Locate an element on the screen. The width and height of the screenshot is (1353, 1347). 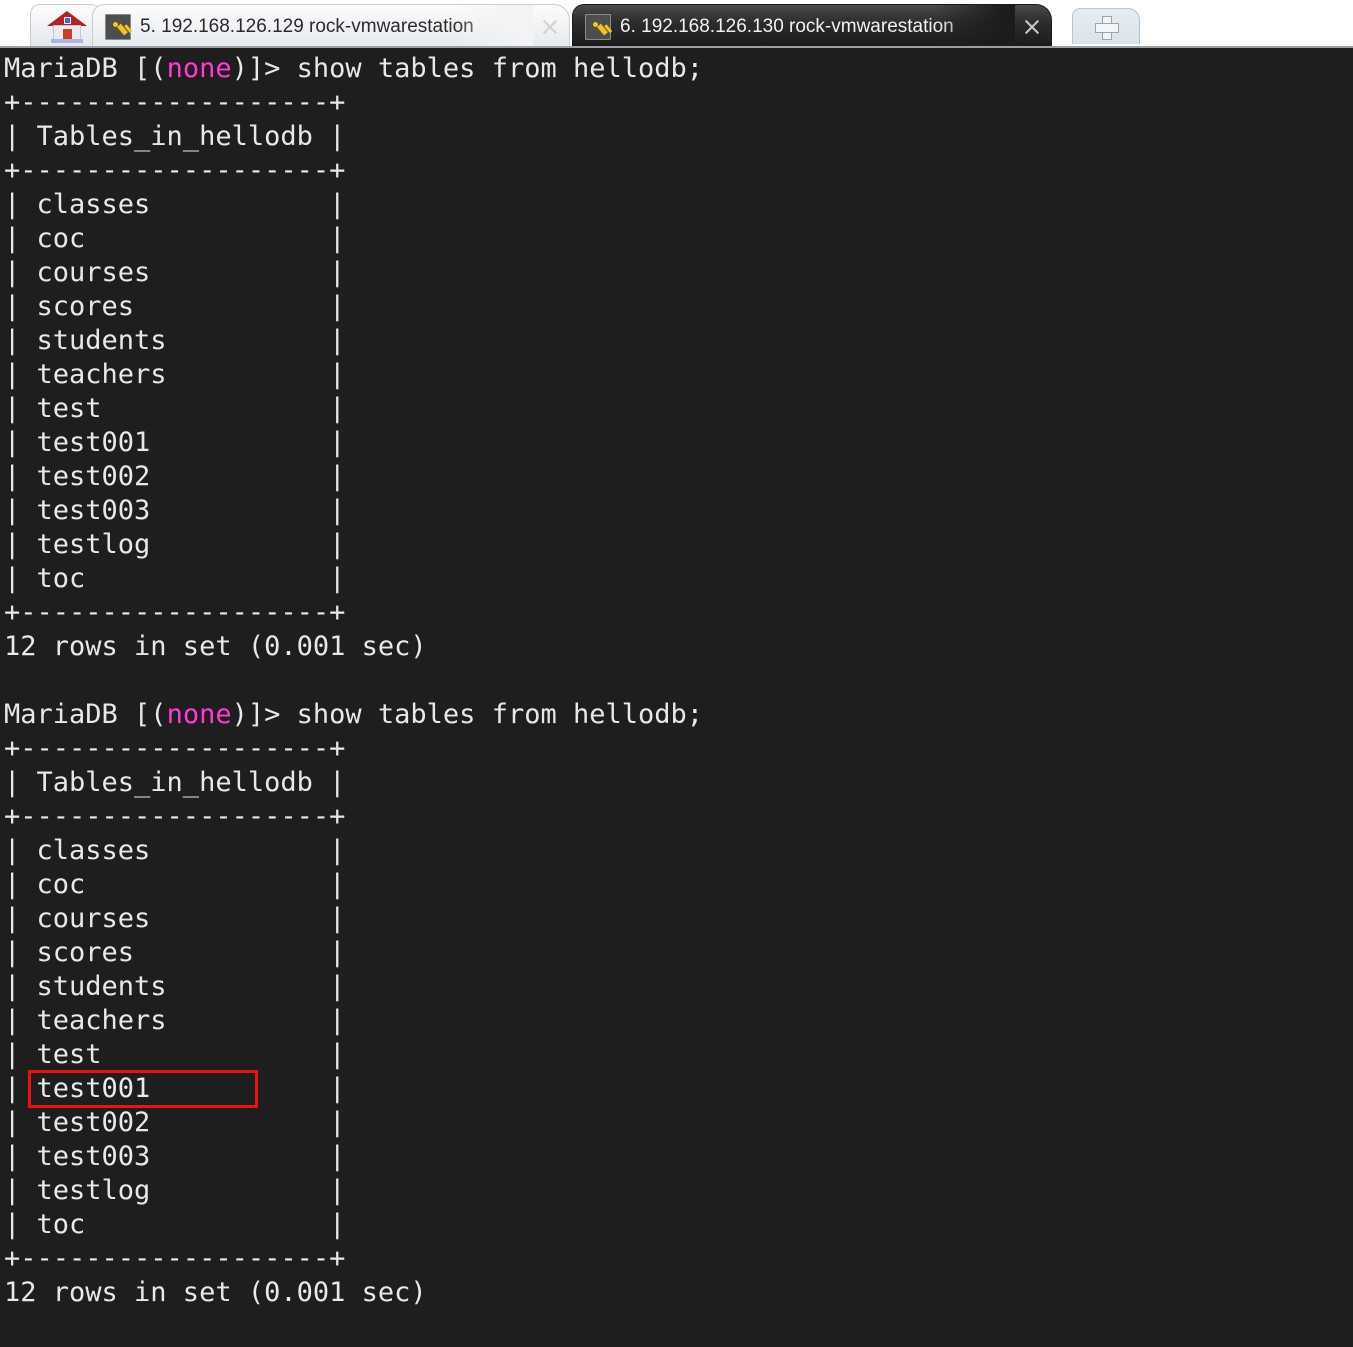
plus-icon is located at coordinates (1107, 27).